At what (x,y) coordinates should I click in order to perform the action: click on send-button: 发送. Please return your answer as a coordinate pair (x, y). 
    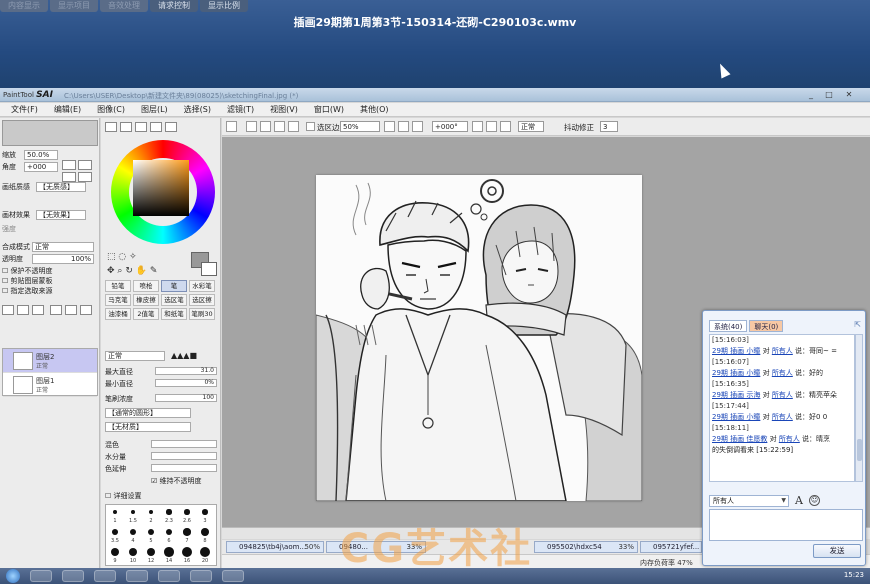
    Looking at the image, I should click on (837, 551).